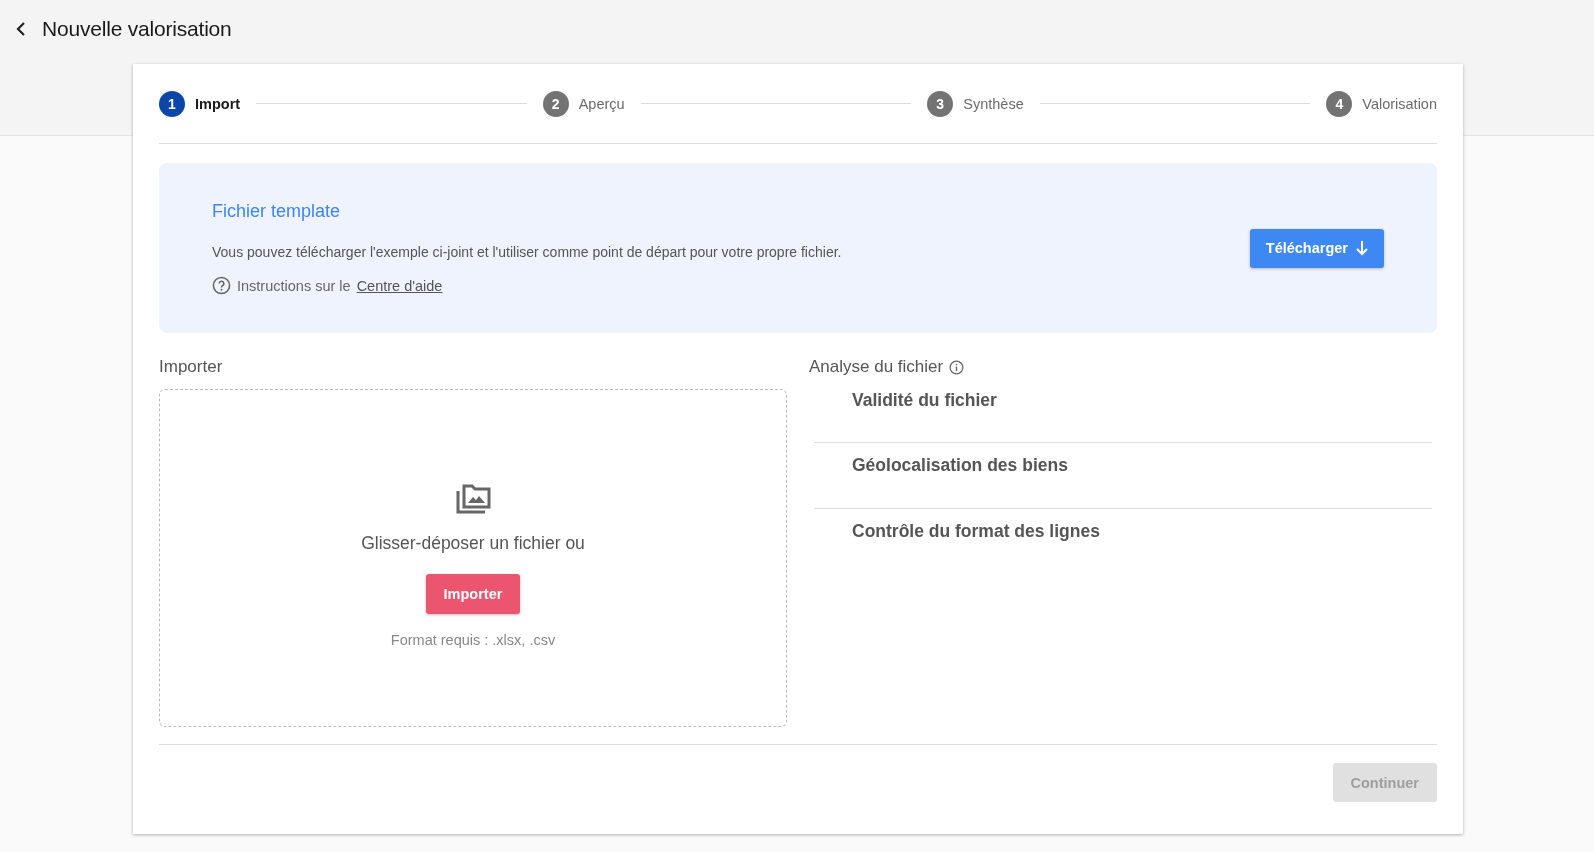 The width and height of the screenshot is (1594, 852). I want to click on analysis-check-item: Validité du fichier, so click(1123, 416).